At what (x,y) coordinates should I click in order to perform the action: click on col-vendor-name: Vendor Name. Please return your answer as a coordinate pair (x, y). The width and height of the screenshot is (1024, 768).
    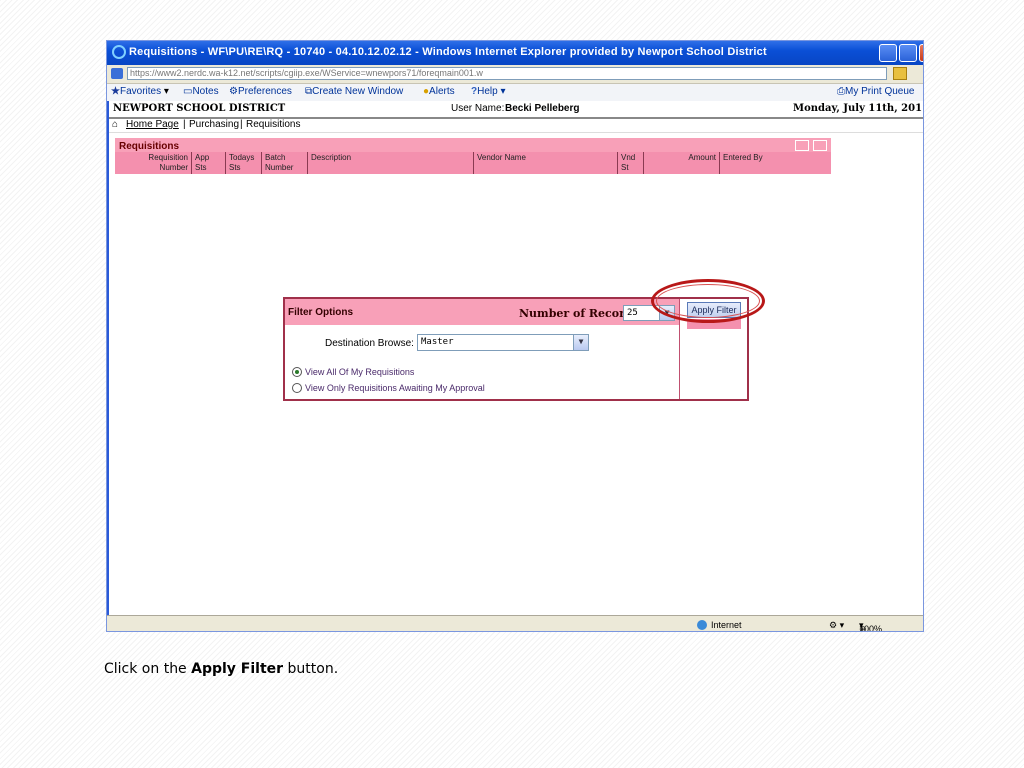
    Looking at the image, I should click on (545, 163).